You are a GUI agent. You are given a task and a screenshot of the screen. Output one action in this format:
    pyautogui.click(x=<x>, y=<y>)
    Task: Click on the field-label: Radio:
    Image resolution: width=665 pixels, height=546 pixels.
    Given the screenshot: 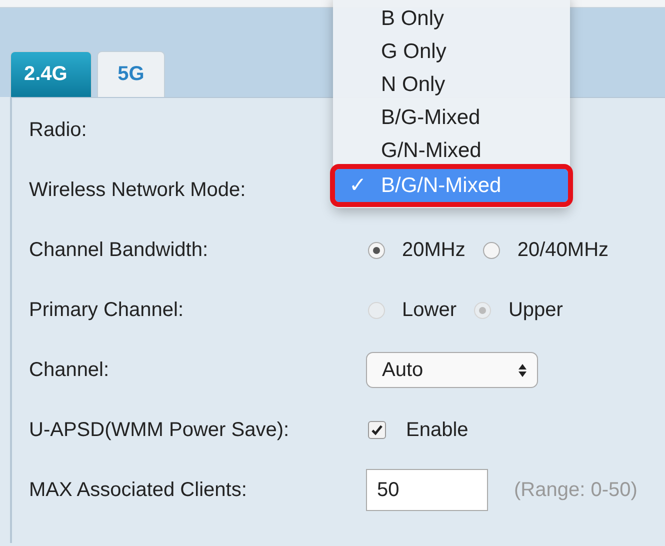 What is the action you would take?
    pyautogui.click(x=58, y=130)
    